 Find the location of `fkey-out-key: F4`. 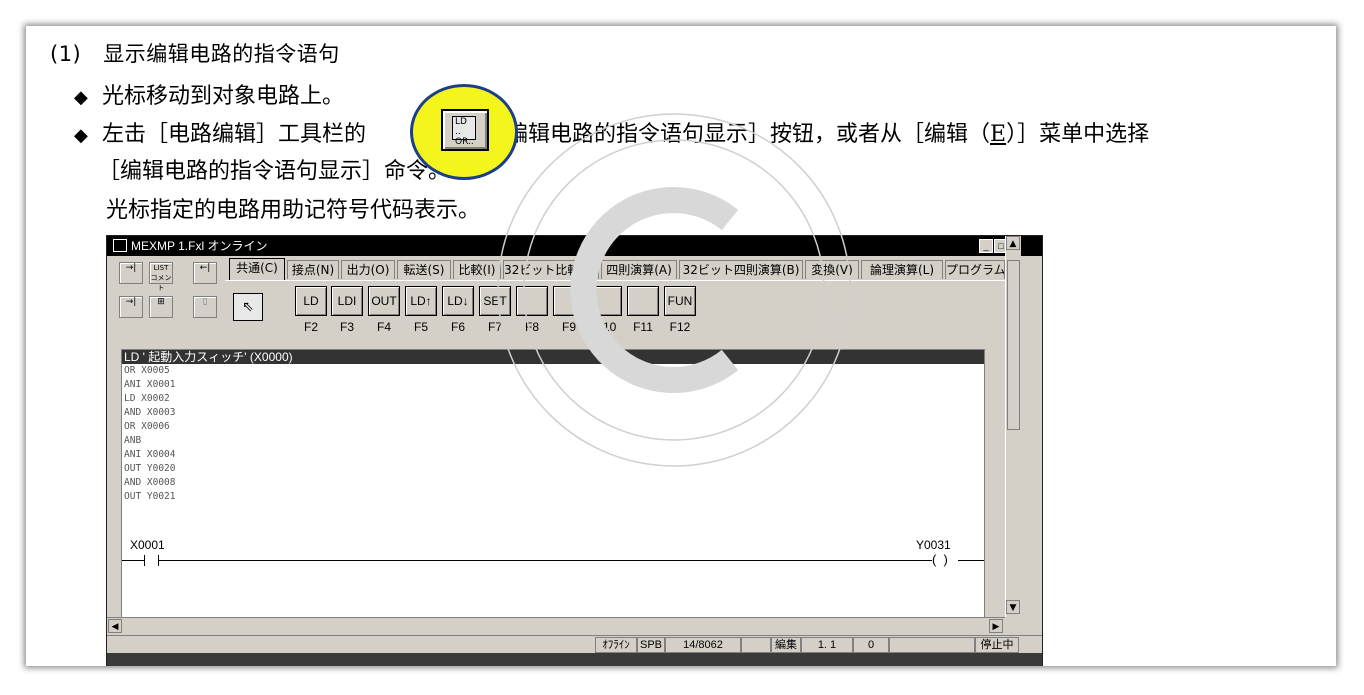

fkey-out-key: F4 is located at coordinates (383, 327).